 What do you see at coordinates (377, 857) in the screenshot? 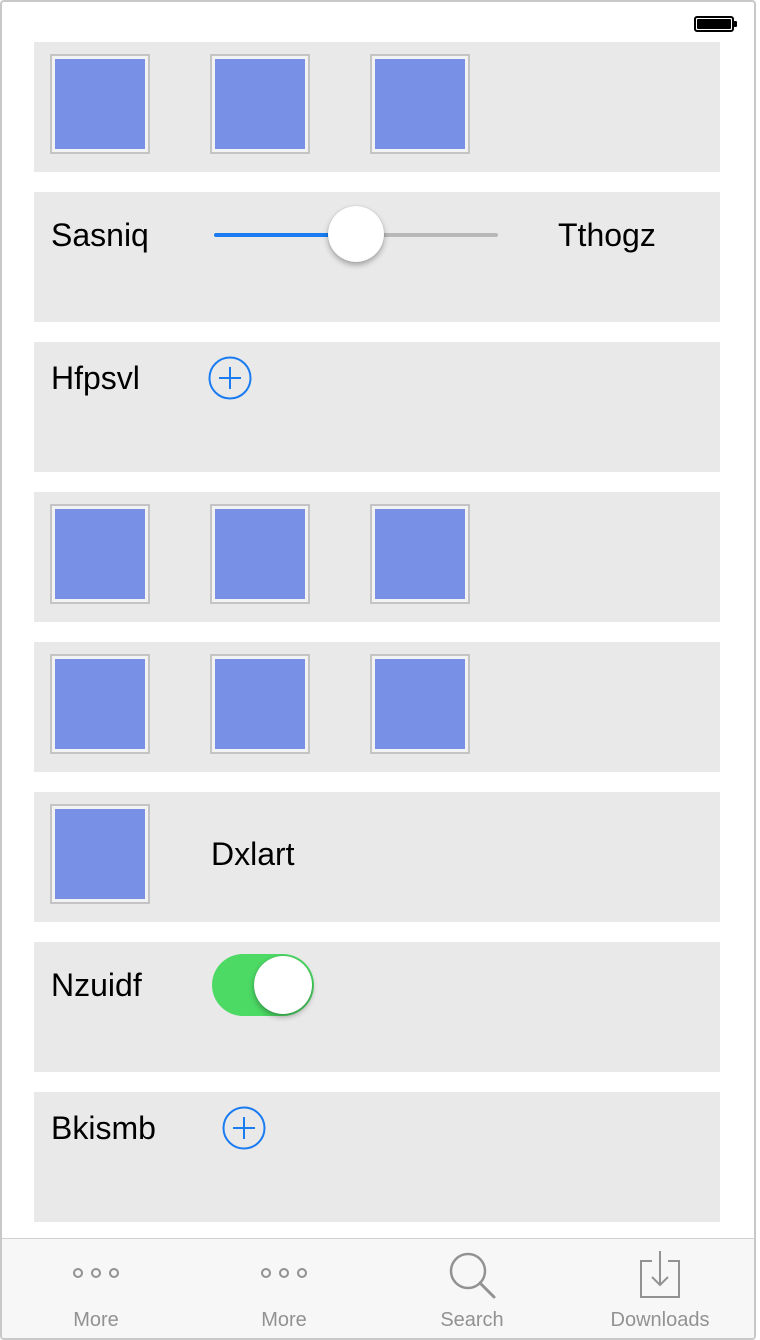
I see `image-text-row: Dxlart` at bounding box center [377, 857].